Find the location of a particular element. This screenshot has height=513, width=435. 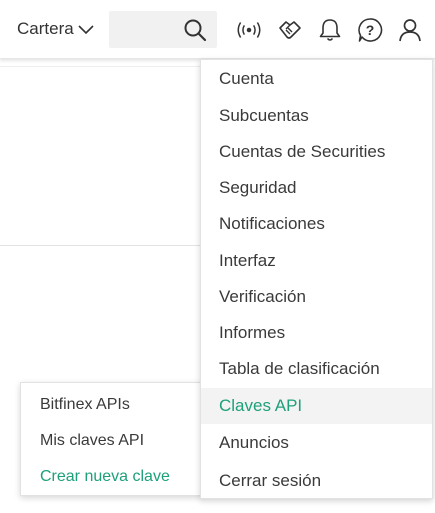

menu-item-verificacion: Verificación is located at coordinates (316, 297).